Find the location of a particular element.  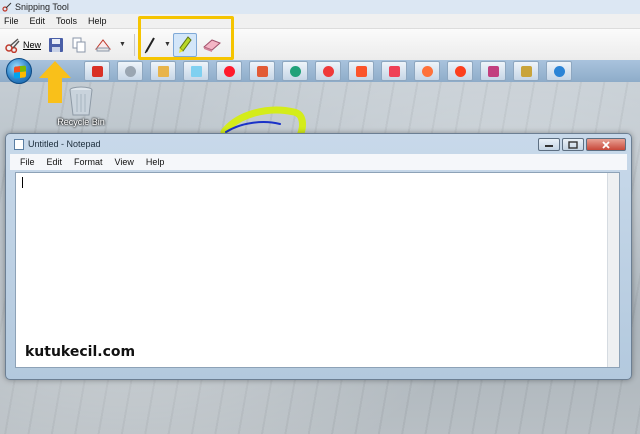

brave-icon is located at coordinates (361, 71).